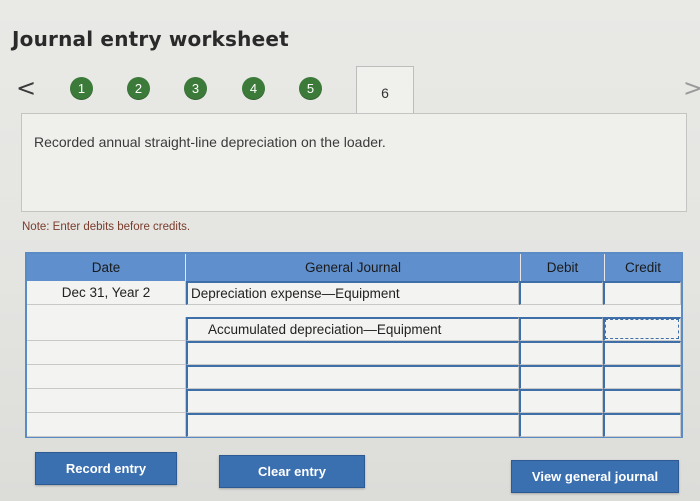 This screenshot has width=700, height=501. I want to click on column-header-date: Date, so click(106, 267).